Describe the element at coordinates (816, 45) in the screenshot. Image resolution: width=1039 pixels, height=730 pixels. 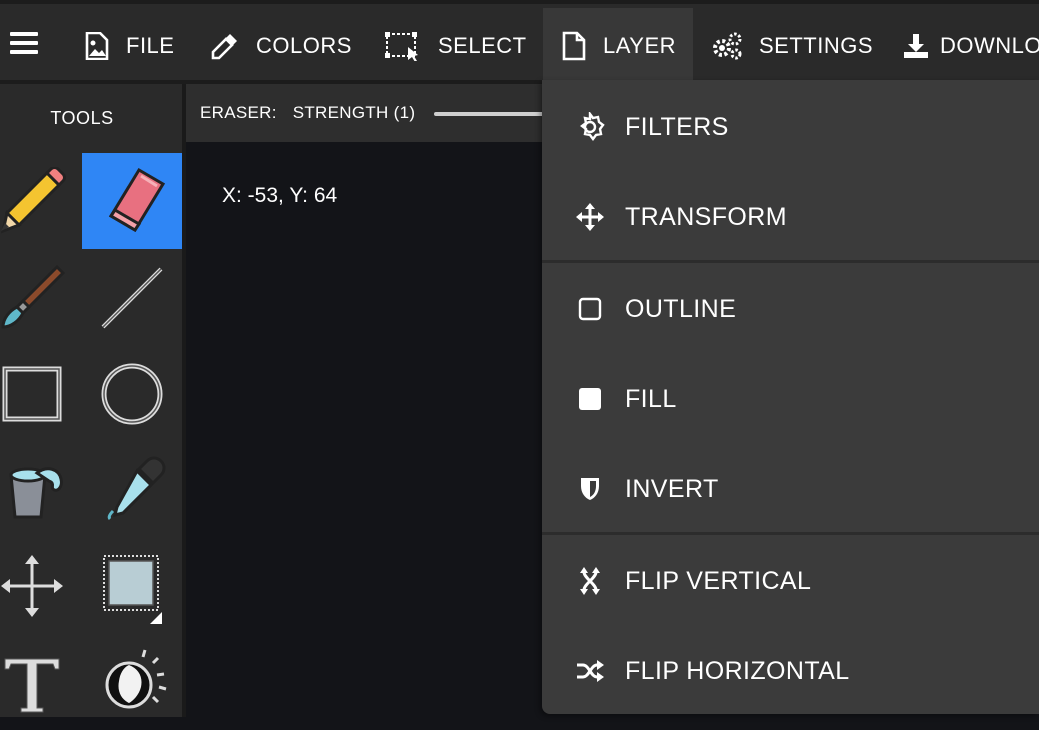
I see `menu-settings-label: SETTINGS` at that location.